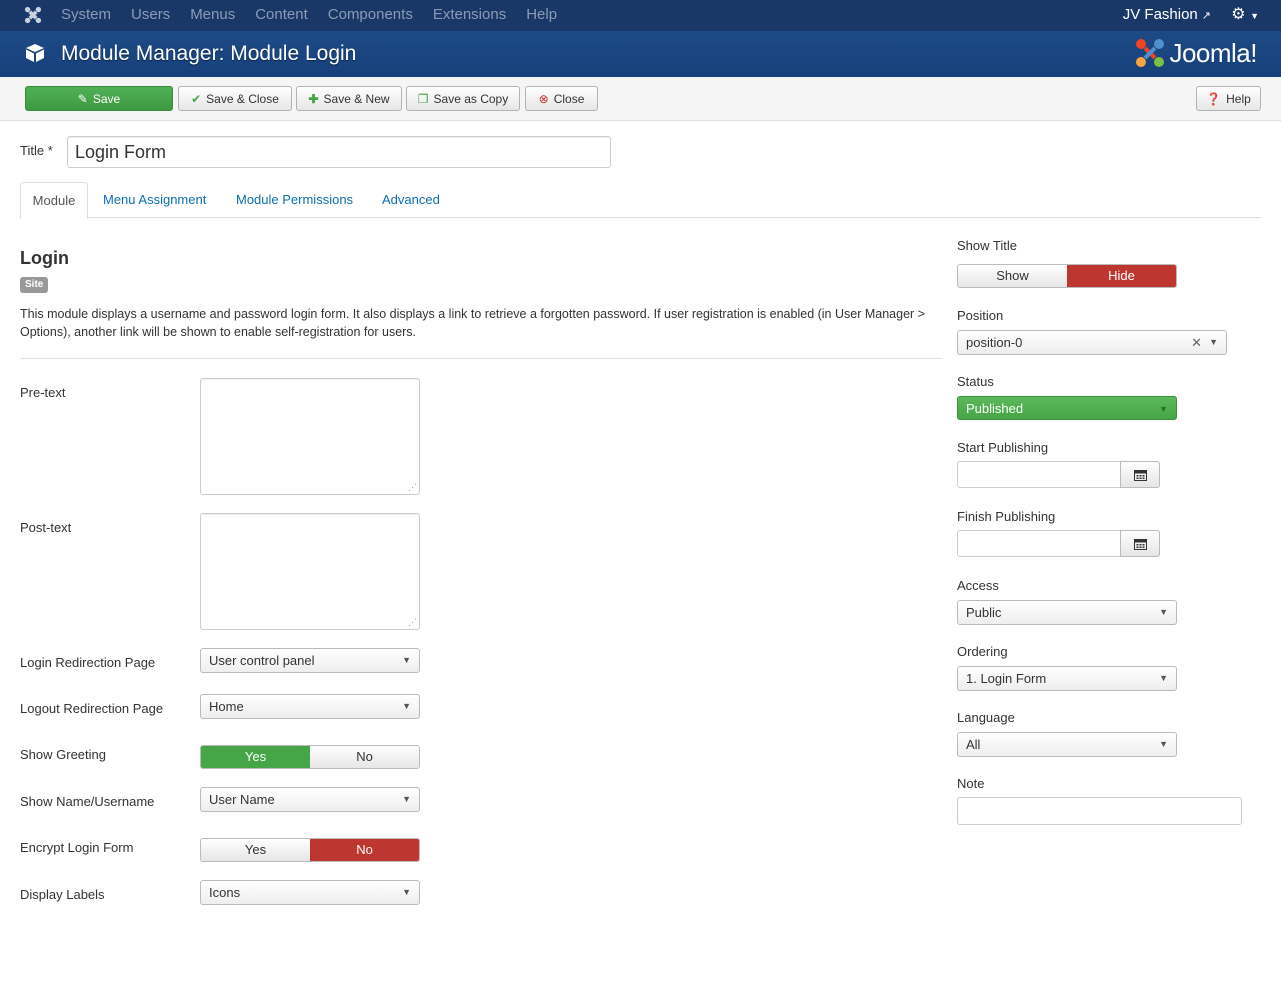 The height and width of the screenshot is (994, 1281). What do you see at coordinates (310, 892) in the screenshot?
I see `labels-select: Icons ▼` at bounding box center [310, 892].